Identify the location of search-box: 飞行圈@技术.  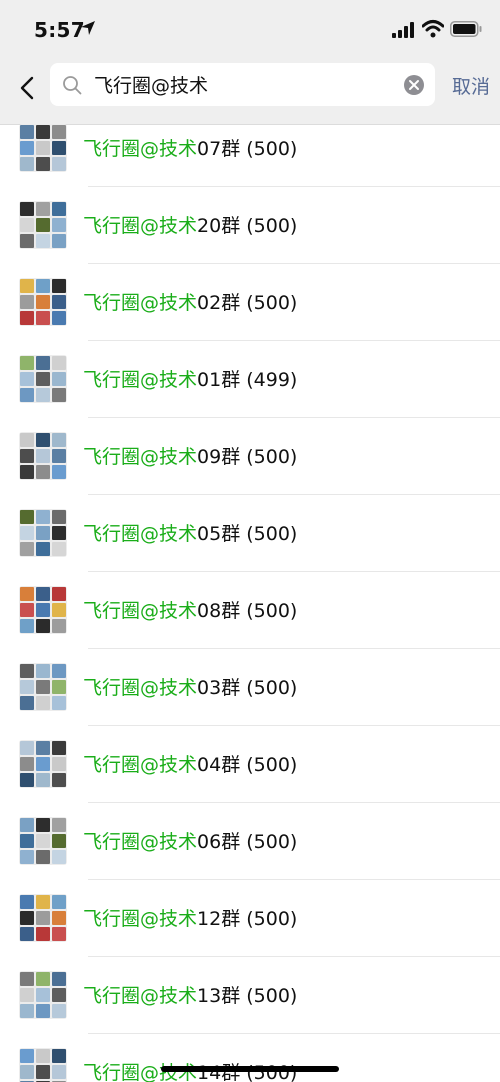
(242, 84).